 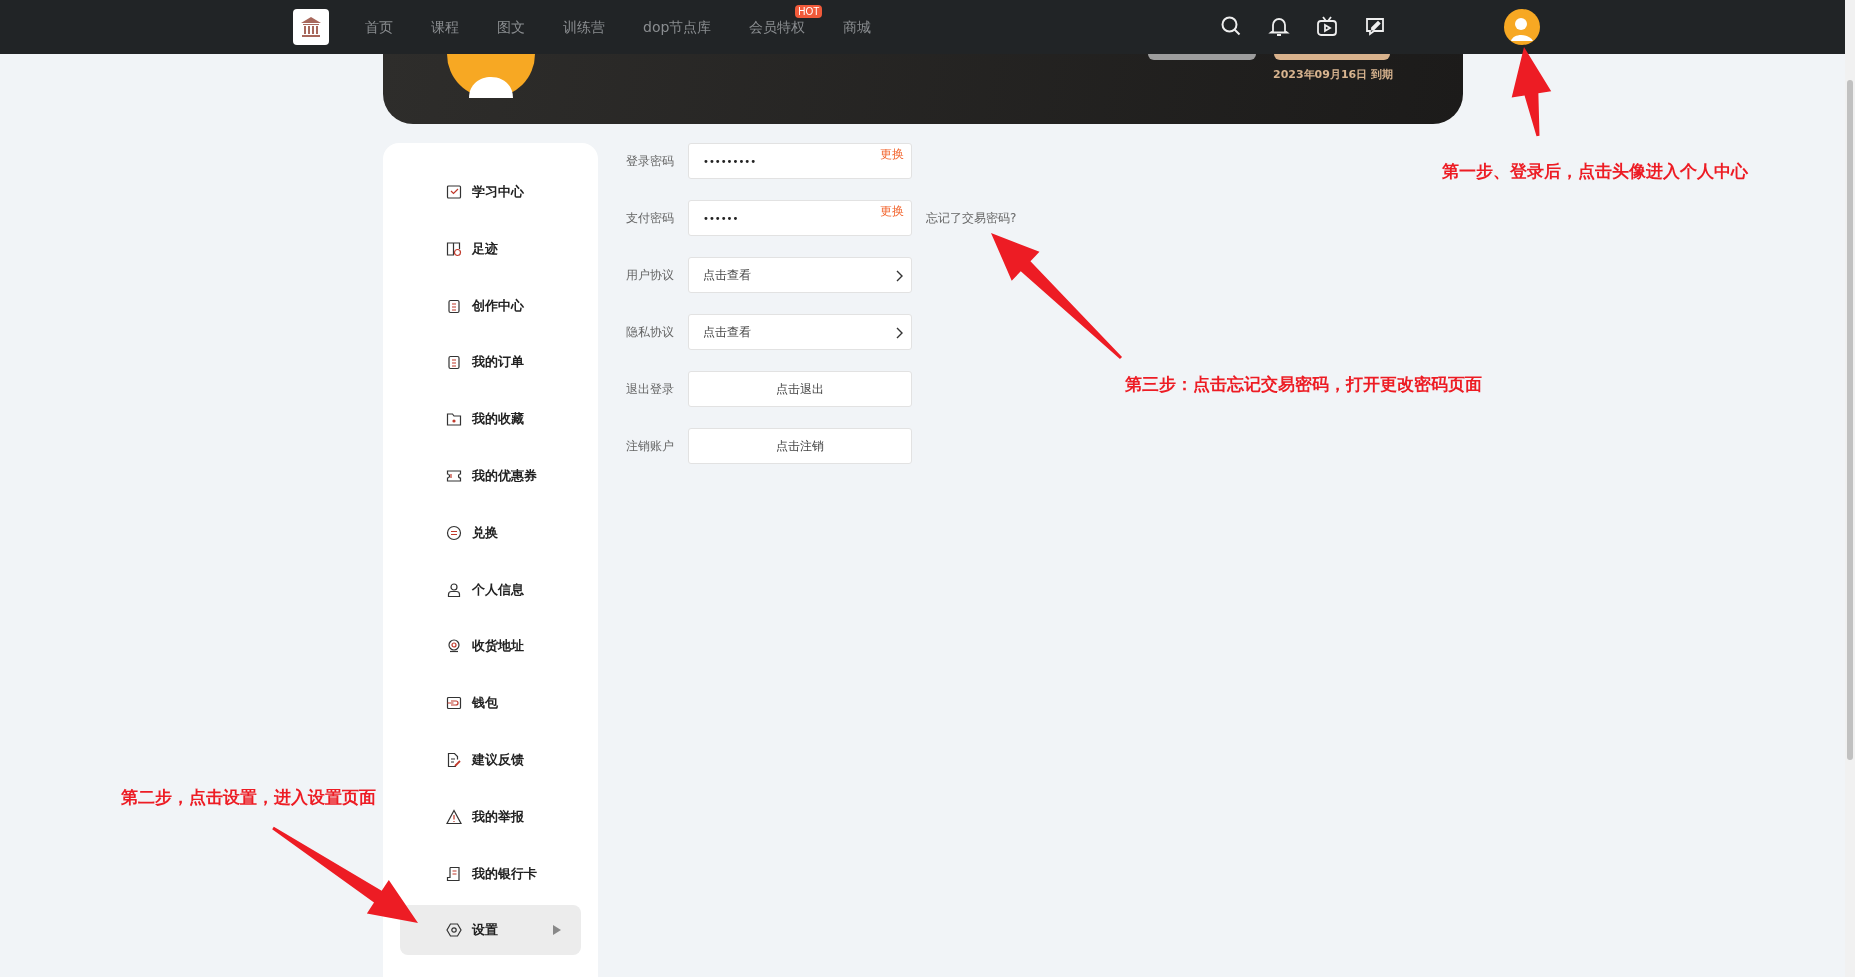 I want to click on action-button: 点击注销, so click(x=800, y=446).